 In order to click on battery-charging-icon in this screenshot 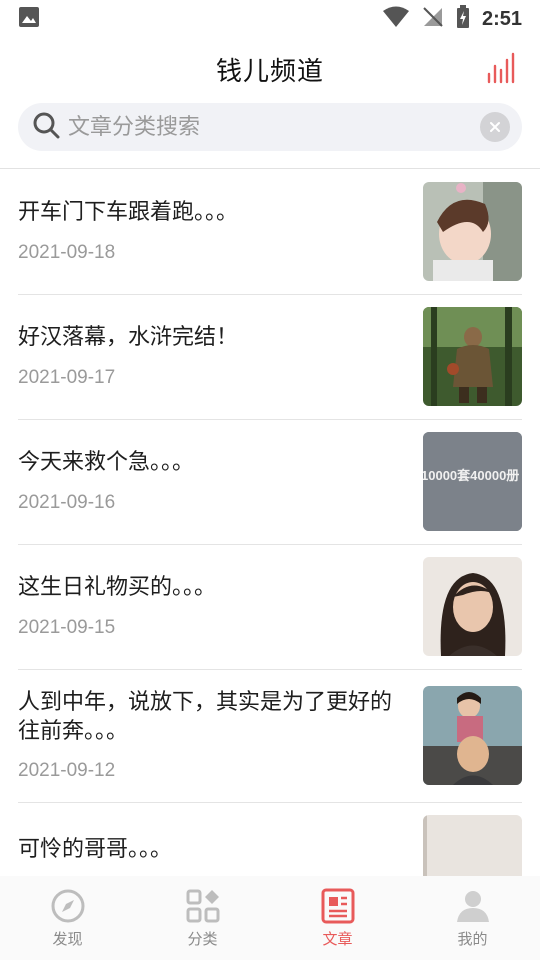, I will do `click(463, 19)`.